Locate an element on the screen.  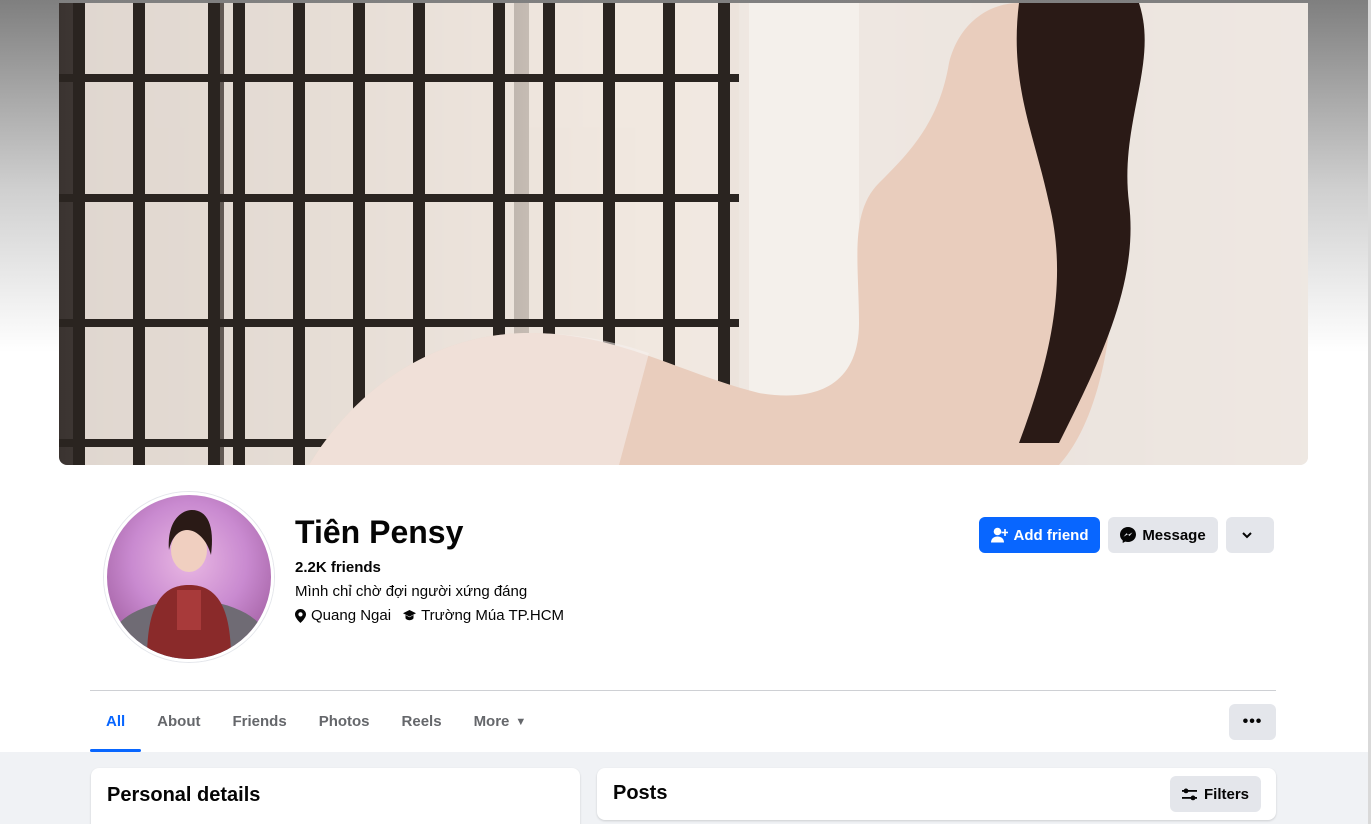
location-text: Quang Ngai is located at coordinates (351, 615).